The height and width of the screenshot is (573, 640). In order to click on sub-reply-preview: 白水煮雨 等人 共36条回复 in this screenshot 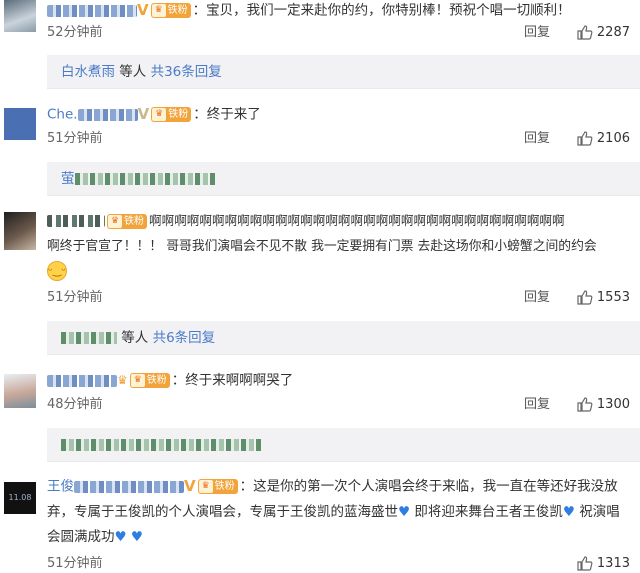, I will do `click(343, 72)`.